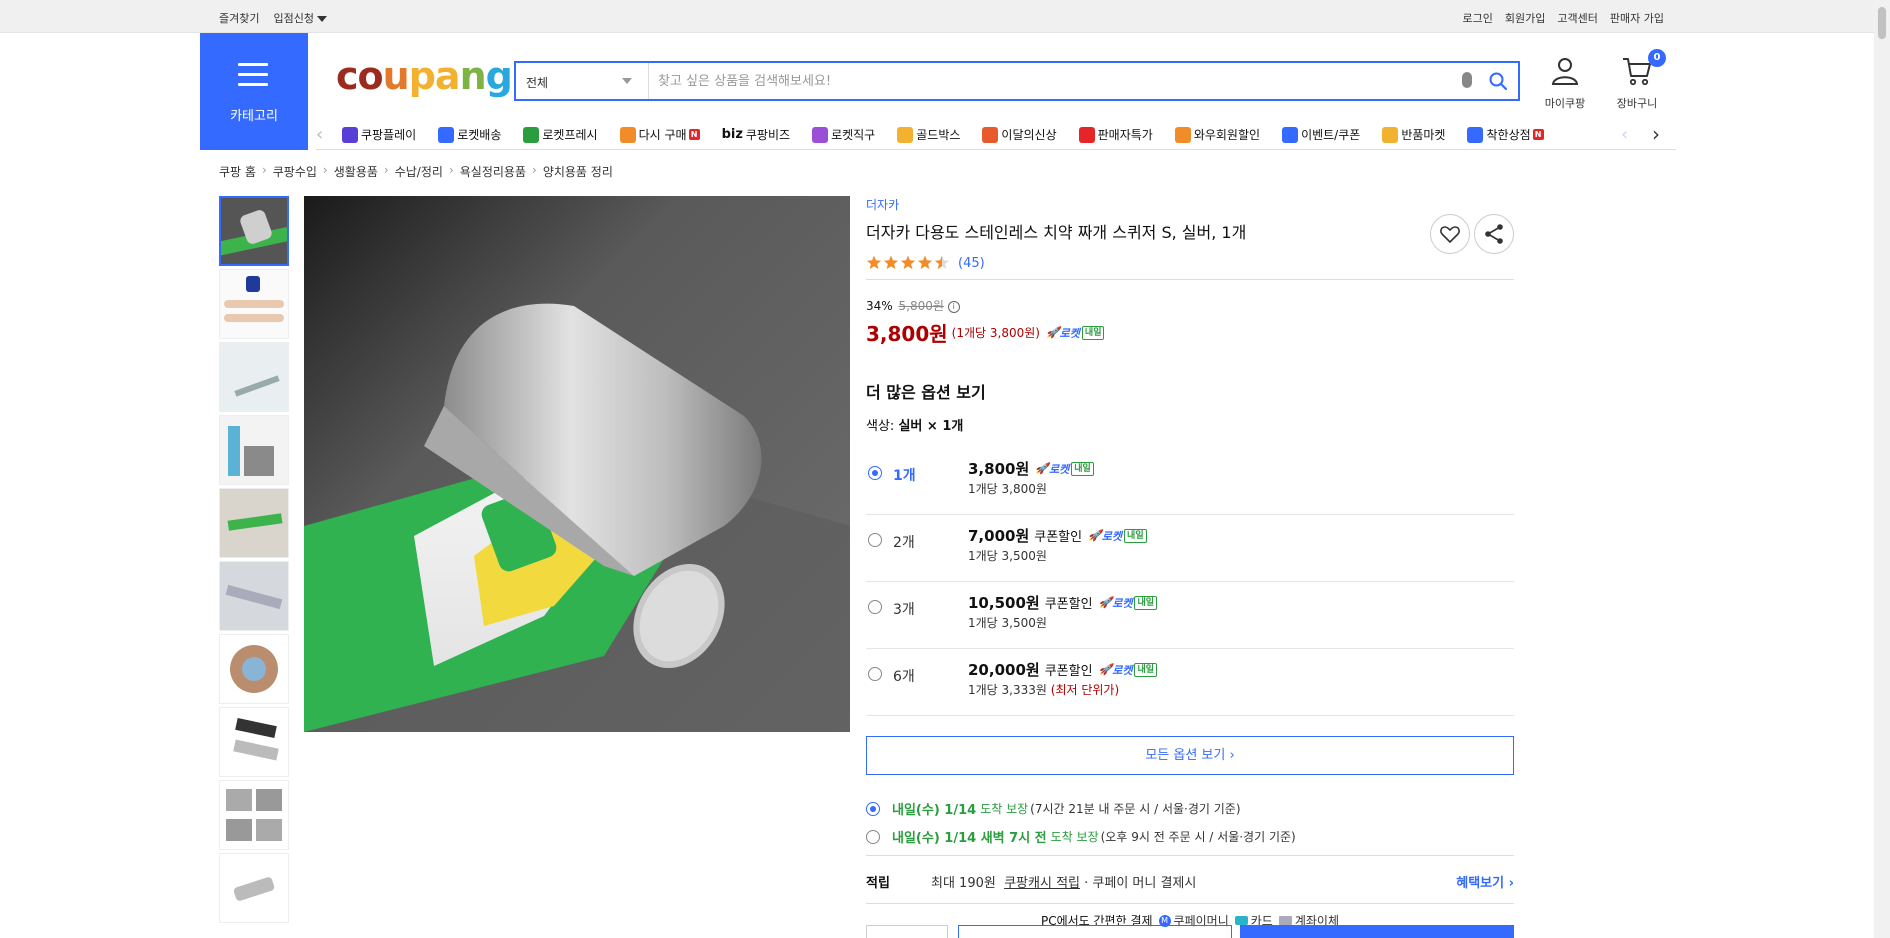 The image size is (1890, 938). Describe the element at coordinates (578, 171) in the screenshot. I see `breadcrumb-link: 양치용품 정리` at that location.